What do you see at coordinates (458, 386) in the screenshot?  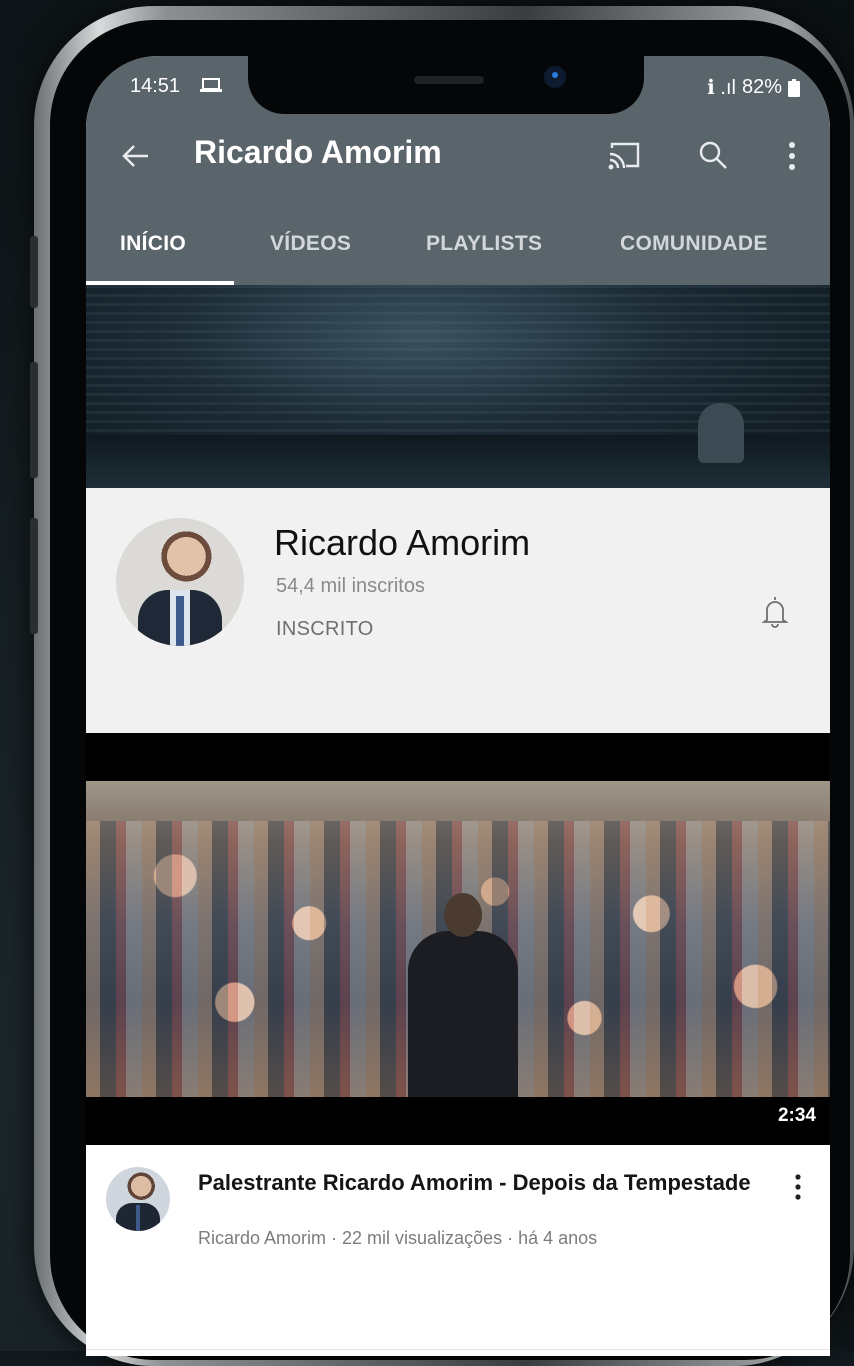 I see `channel-banner` at bounding box center [458, 386].